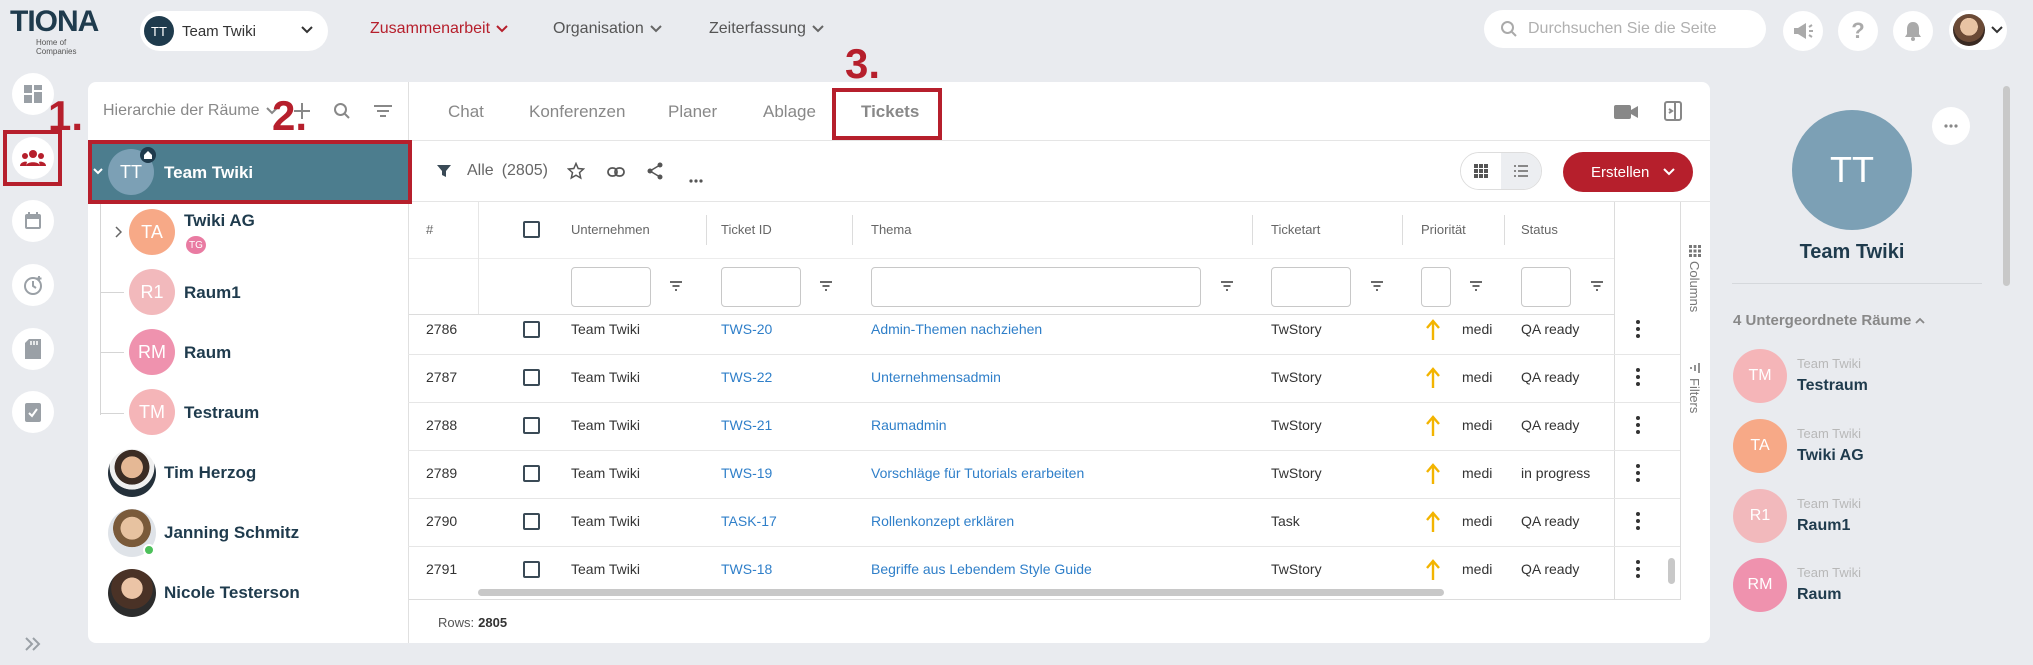  I want to click on nav-calendar, so click(33, 221).